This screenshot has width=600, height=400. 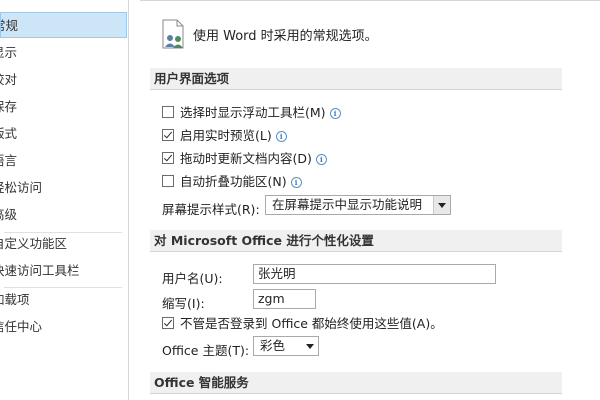 I want to click on sidebar-item-display: 显示, so click(x=63, y=53).